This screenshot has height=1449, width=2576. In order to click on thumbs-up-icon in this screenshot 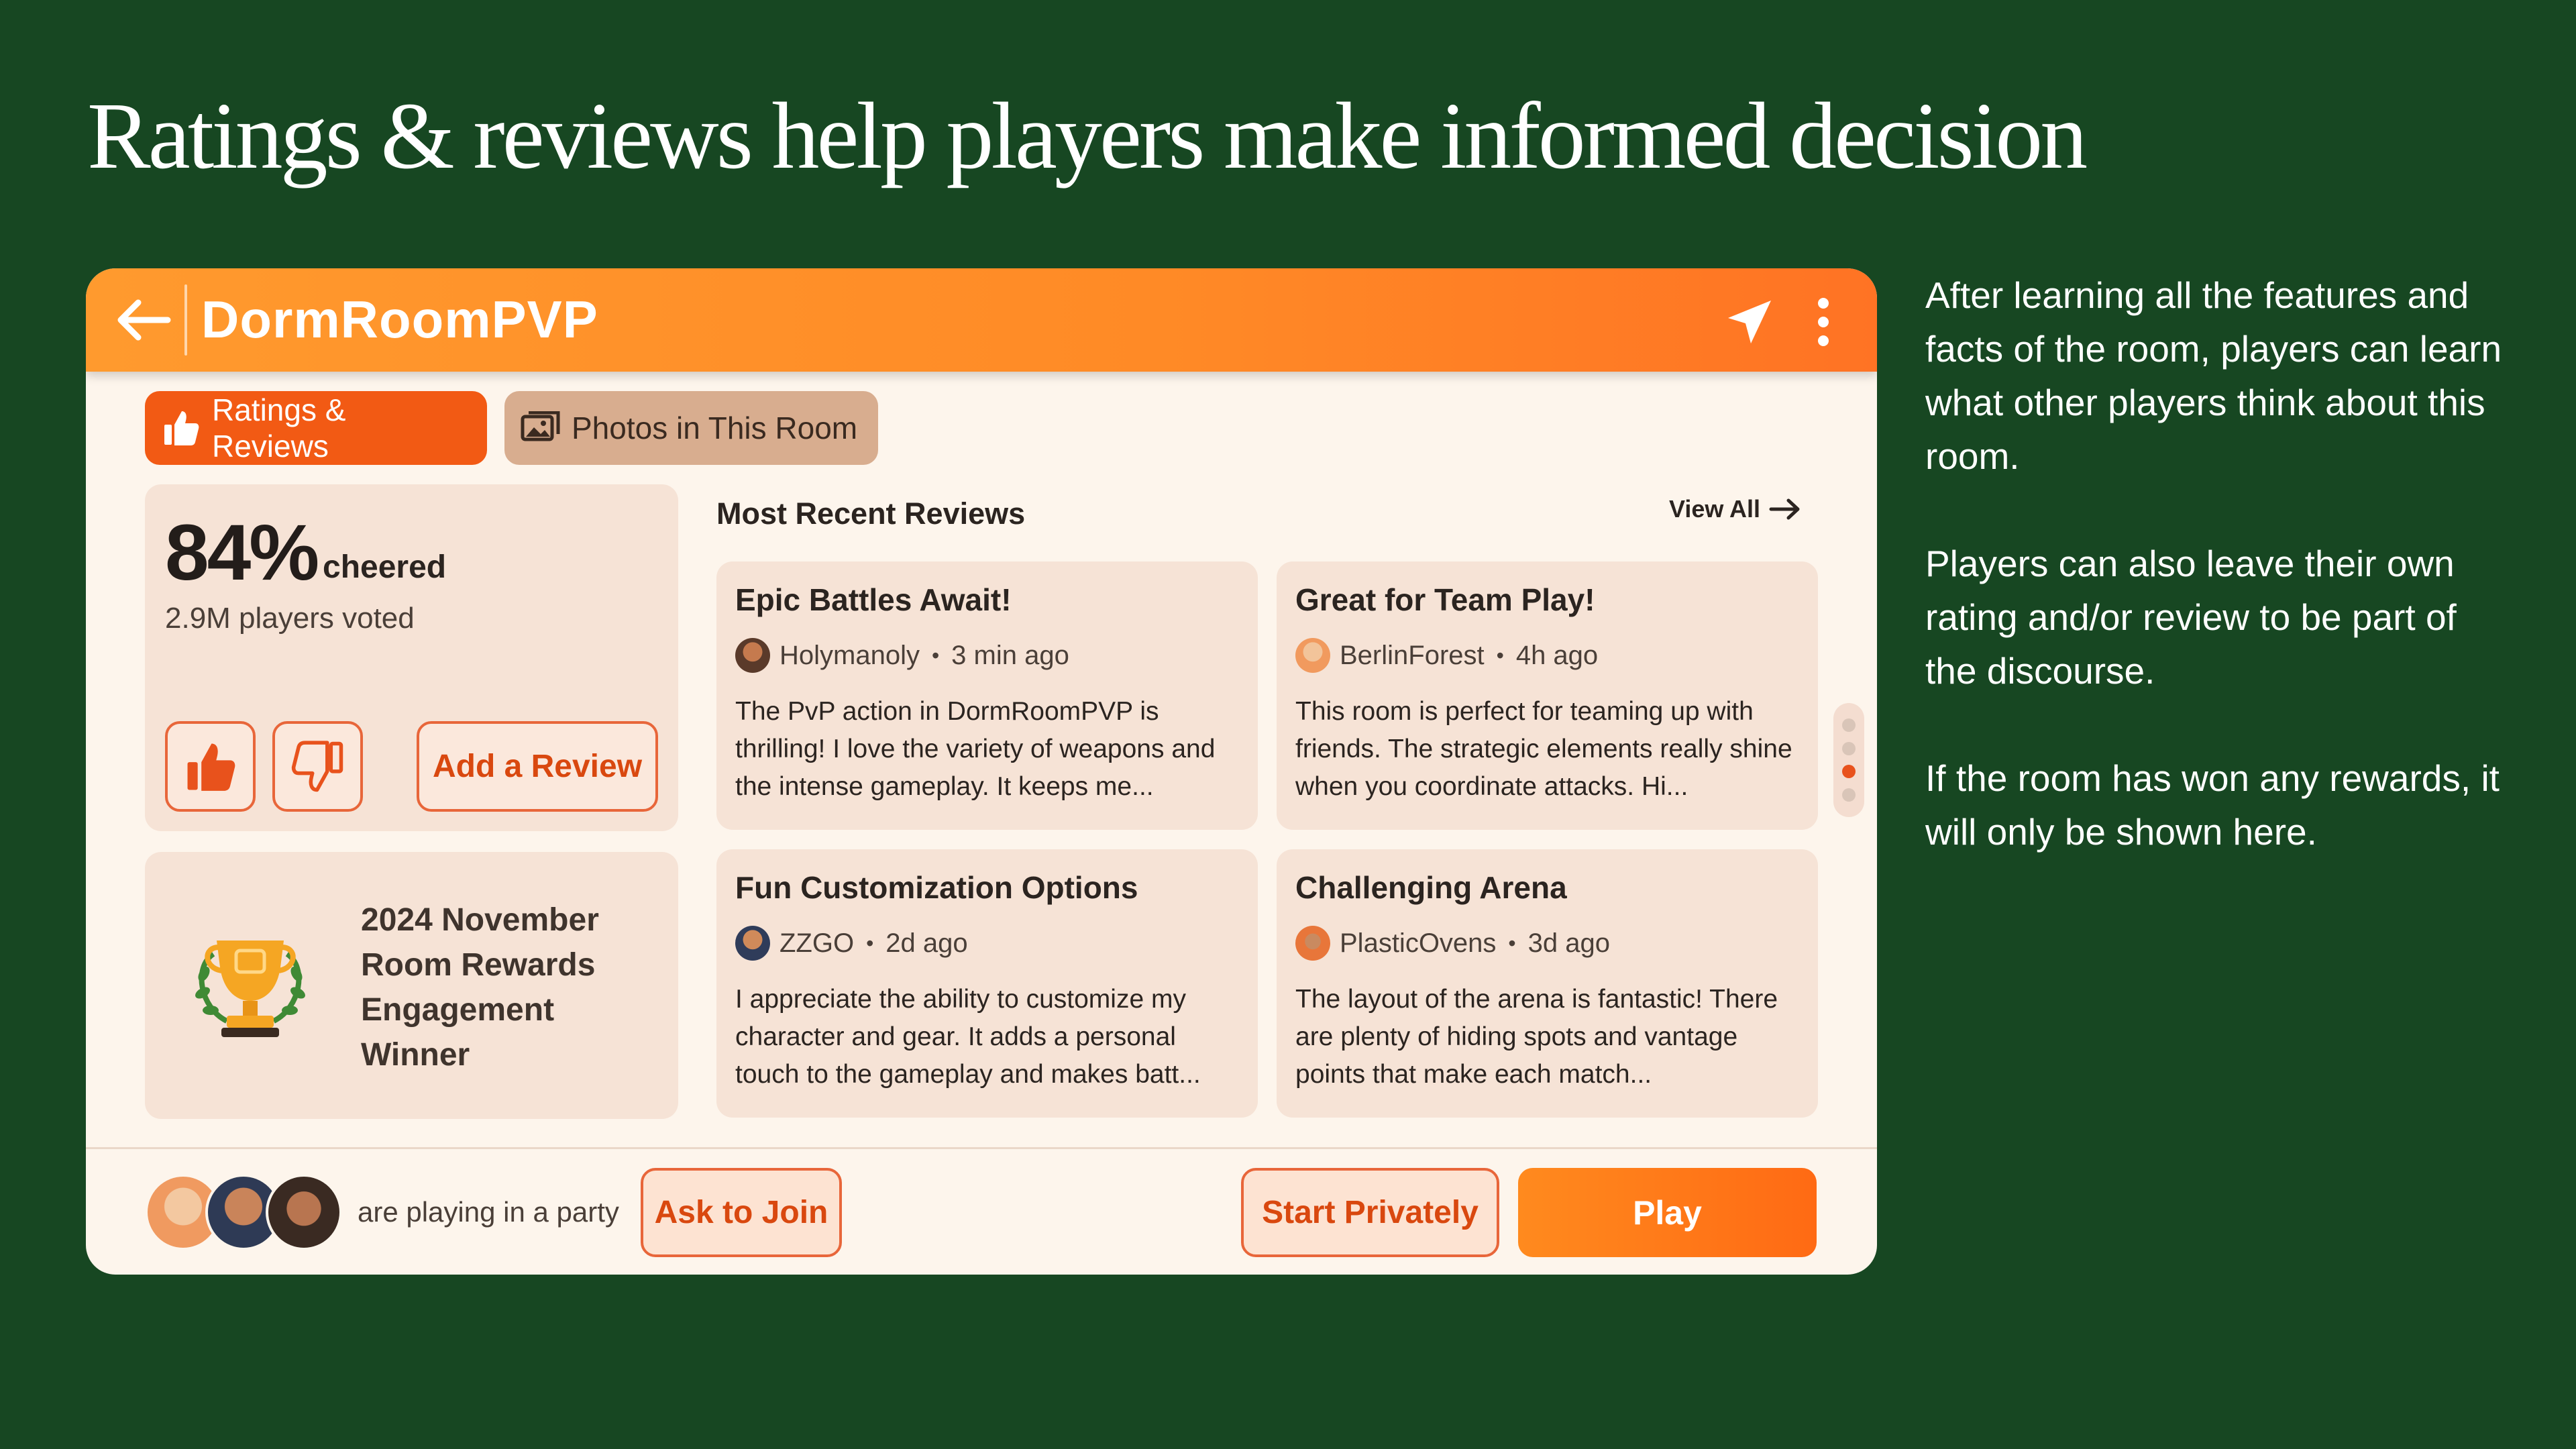, I will do `click(181, 428)`.